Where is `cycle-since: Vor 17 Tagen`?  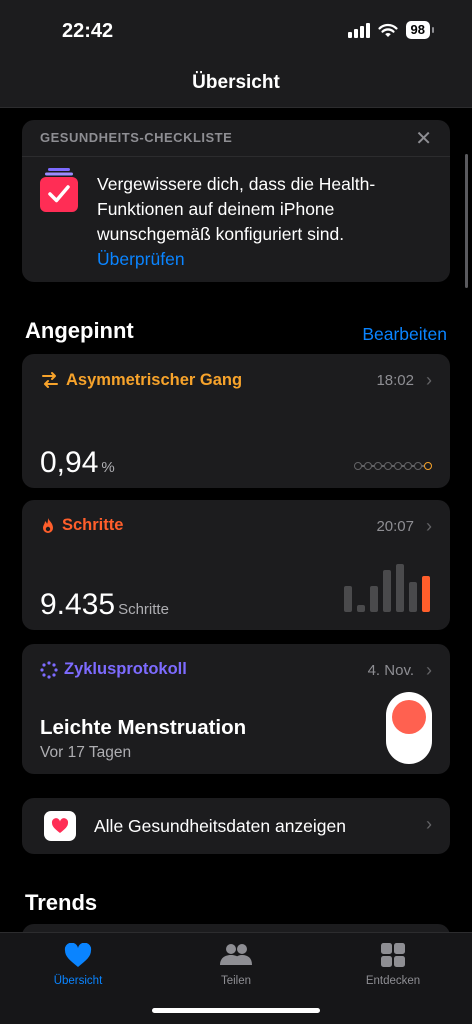 cycle-since: Vor 17 Tagen is located at coordinates (86, 752).